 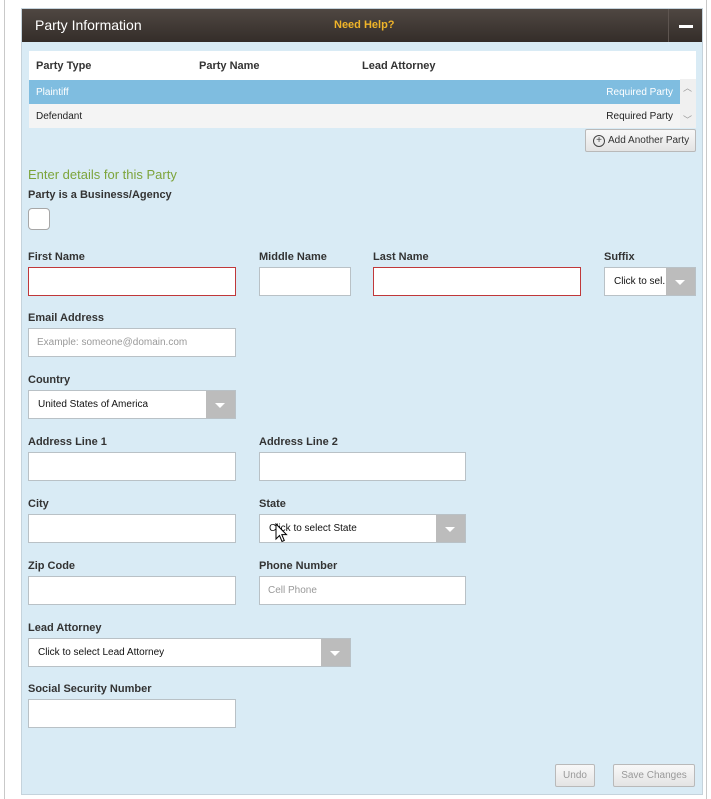 I want to click on lead-attorney-value: Click to select Lead Attorney, so click(x=101, y=652).